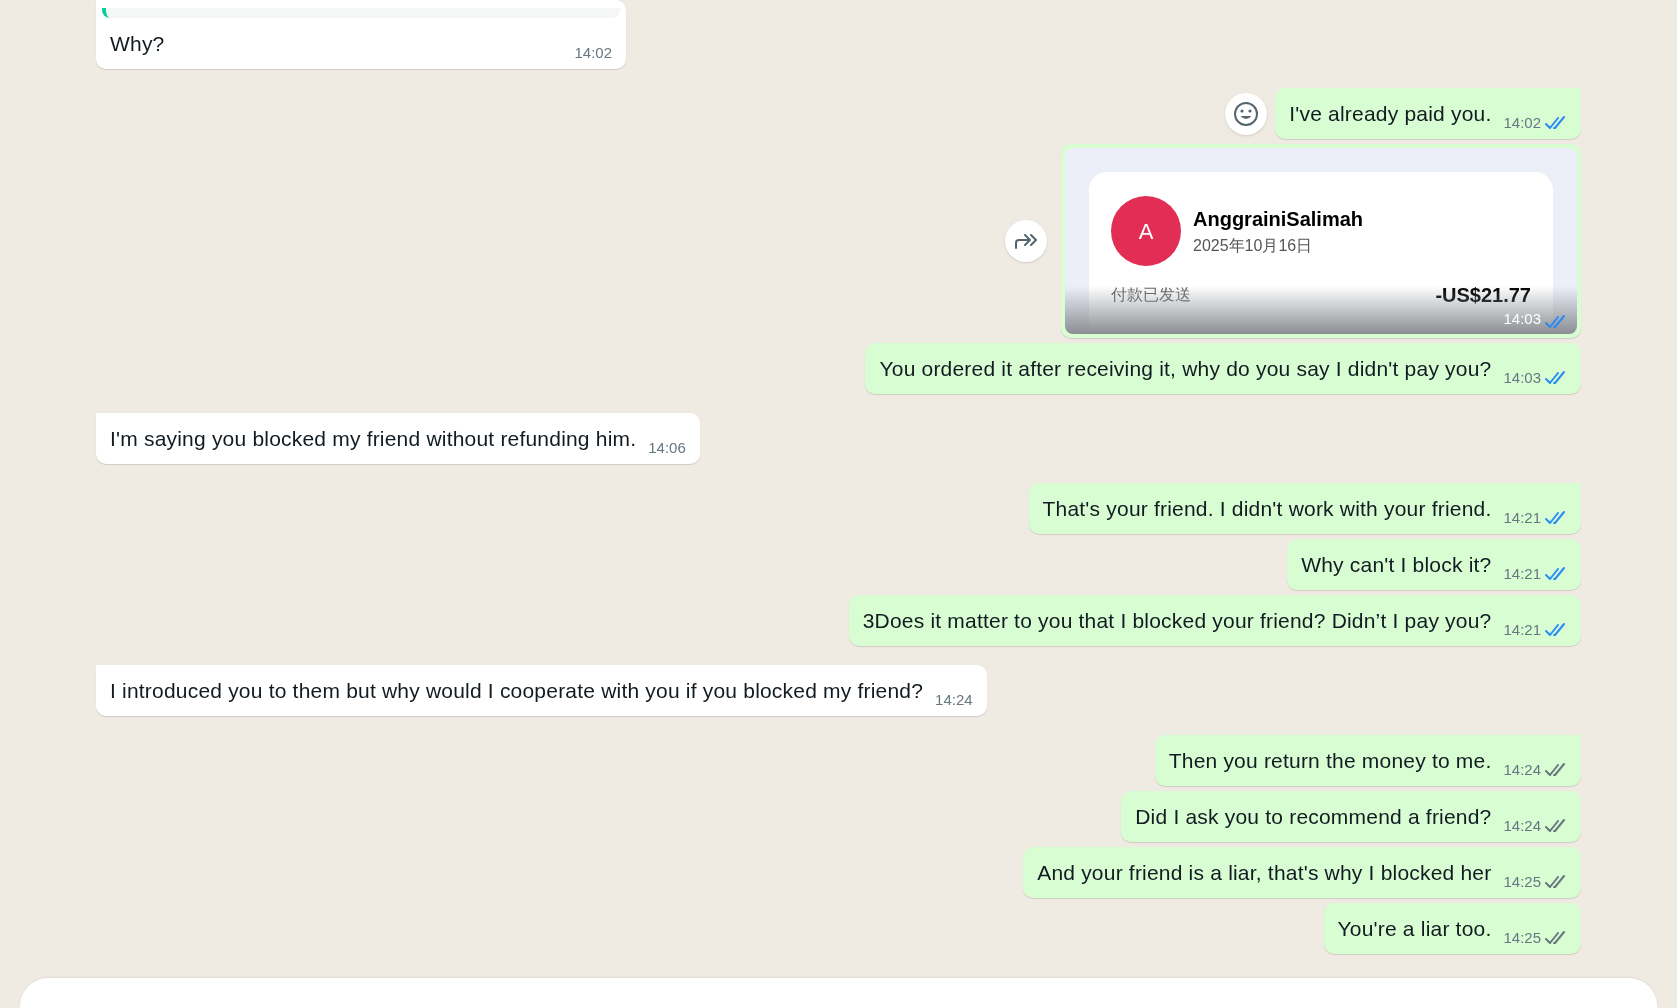 This screenshot has height=1008, width=1677. I want to click on message-text: You're a liar too., so click(1414, 929).